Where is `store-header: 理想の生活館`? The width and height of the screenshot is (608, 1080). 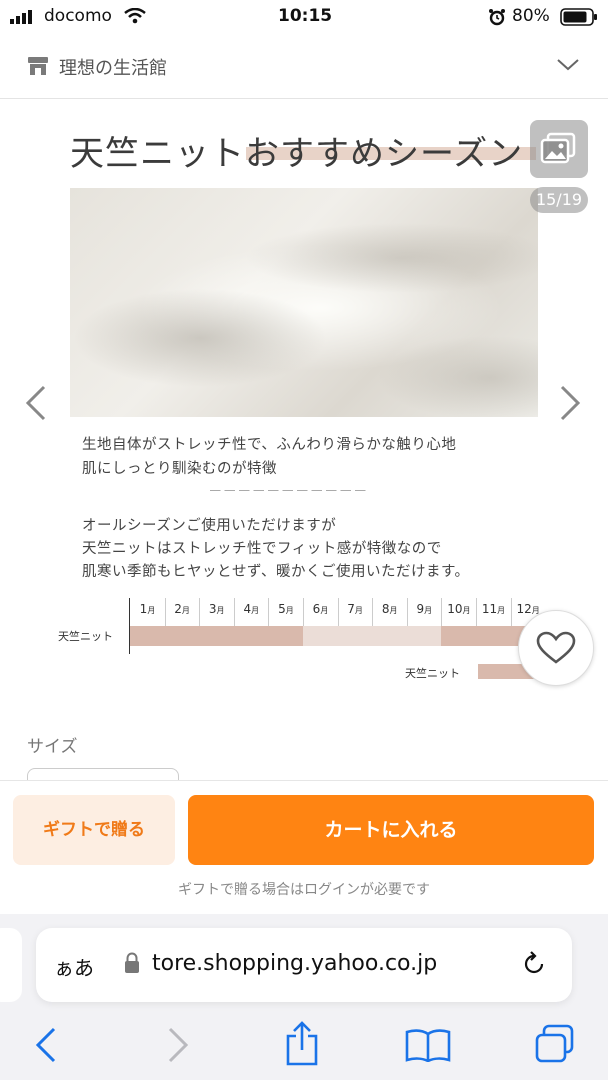 store-header: 理想の生活館 is located at coordinates (304, 66).